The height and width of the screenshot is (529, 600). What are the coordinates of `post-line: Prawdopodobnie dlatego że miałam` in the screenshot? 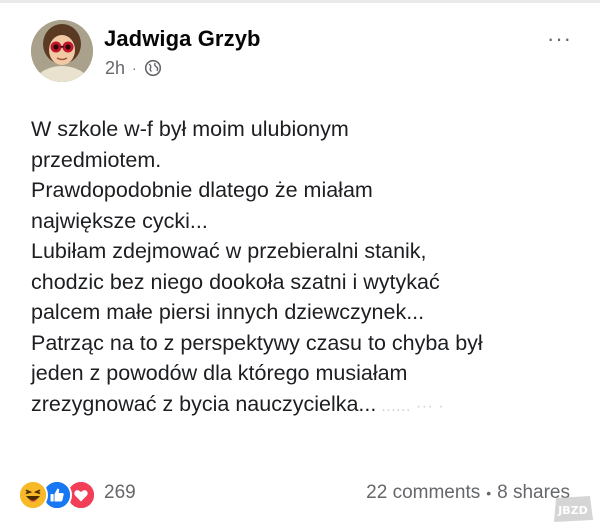 It's located at (202, 190).